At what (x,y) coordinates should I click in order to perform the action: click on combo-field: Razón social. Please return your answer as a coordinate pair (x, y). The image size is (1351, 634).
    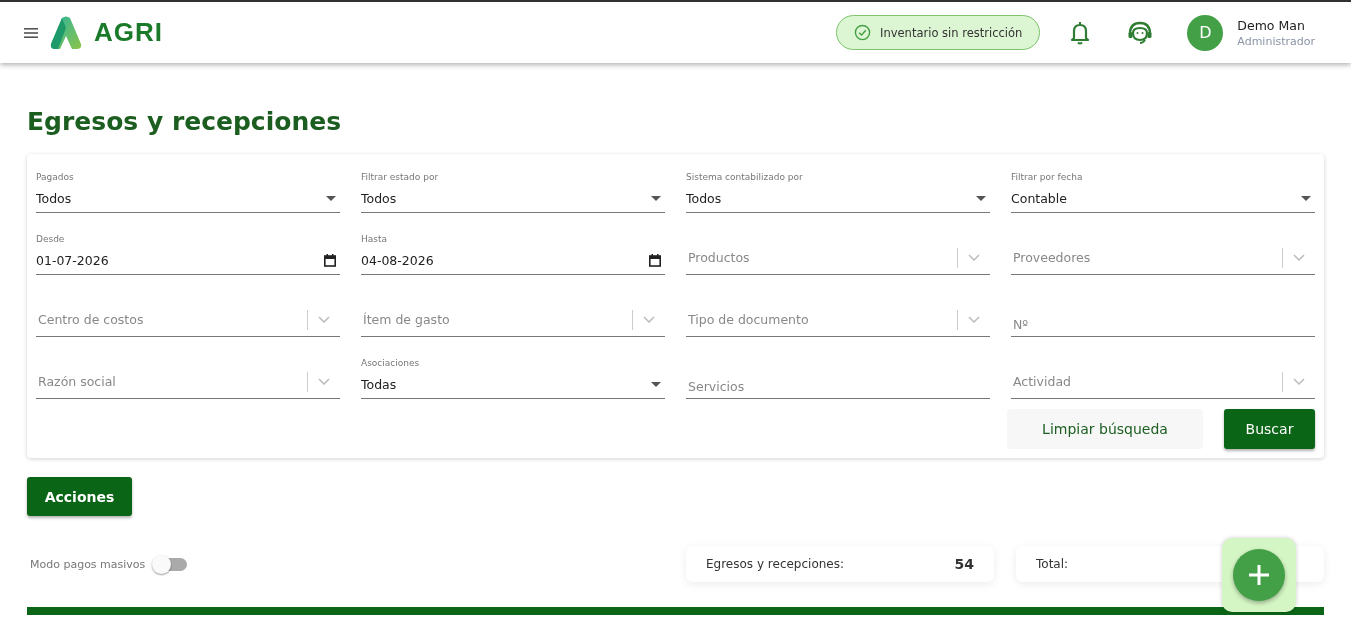
    Looking at the image, I should click on (188, 382).